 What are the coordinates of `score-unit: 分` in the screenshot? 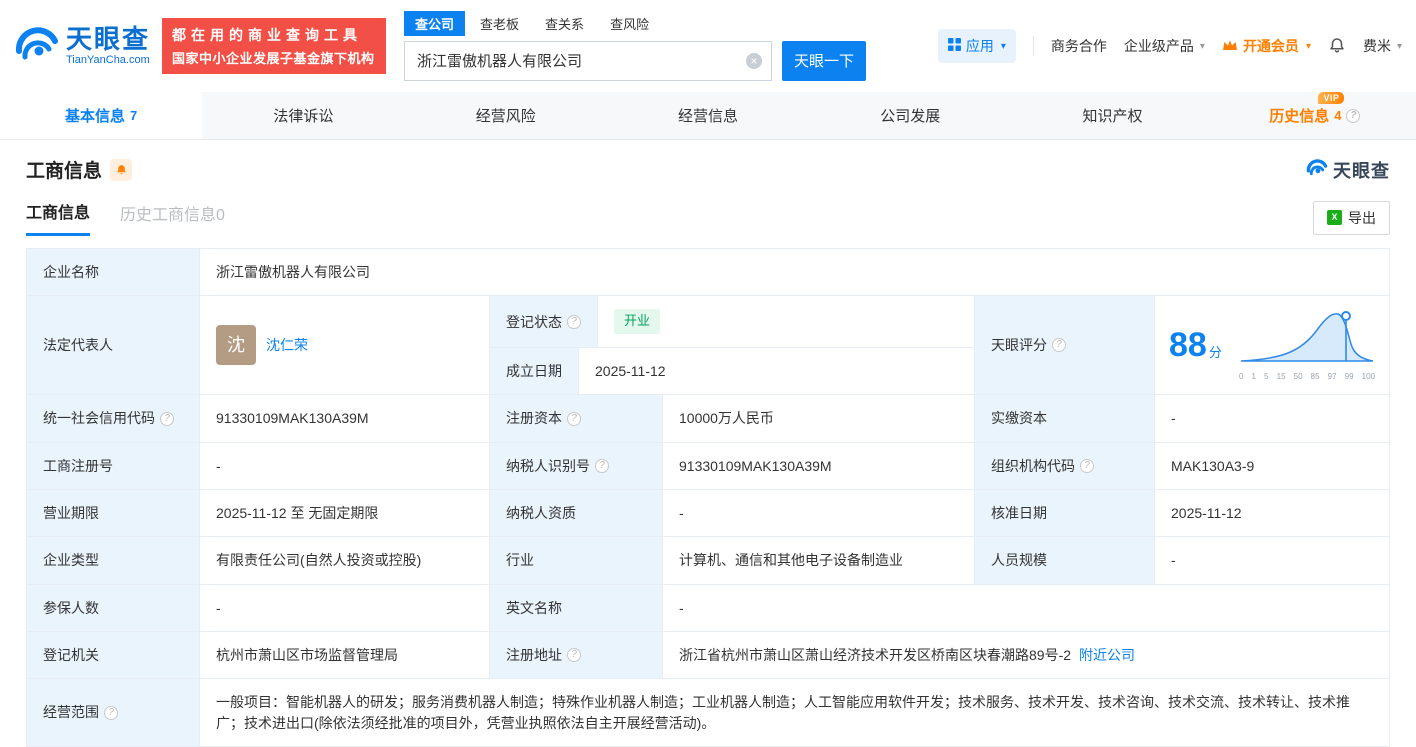 It's located at (1215, 352).